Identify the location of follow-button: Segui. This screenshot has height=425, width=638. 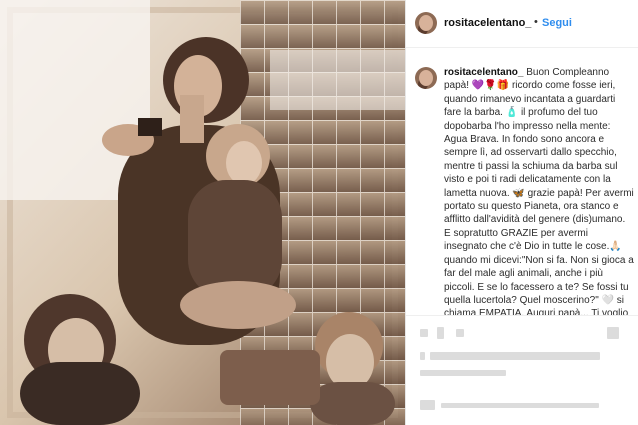
(557, 23).